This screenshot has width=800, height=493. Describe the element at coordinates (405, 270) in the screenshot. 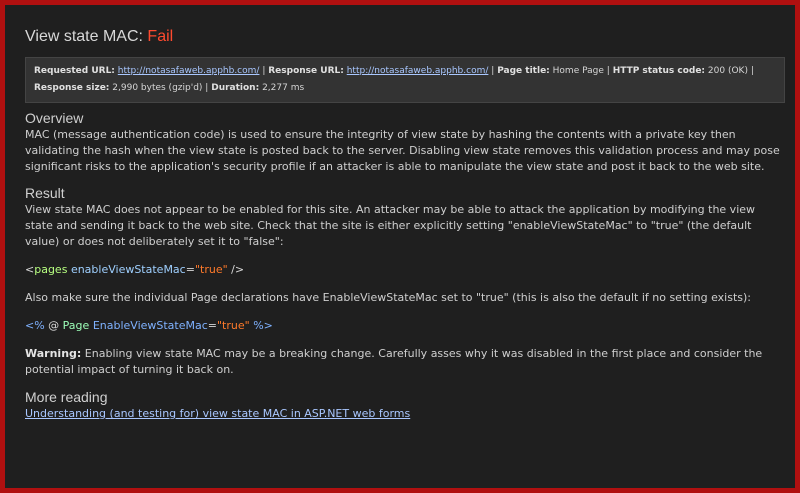

I see `pages-config-snippet: <pages enableViewStateMac="true" />` at that location.